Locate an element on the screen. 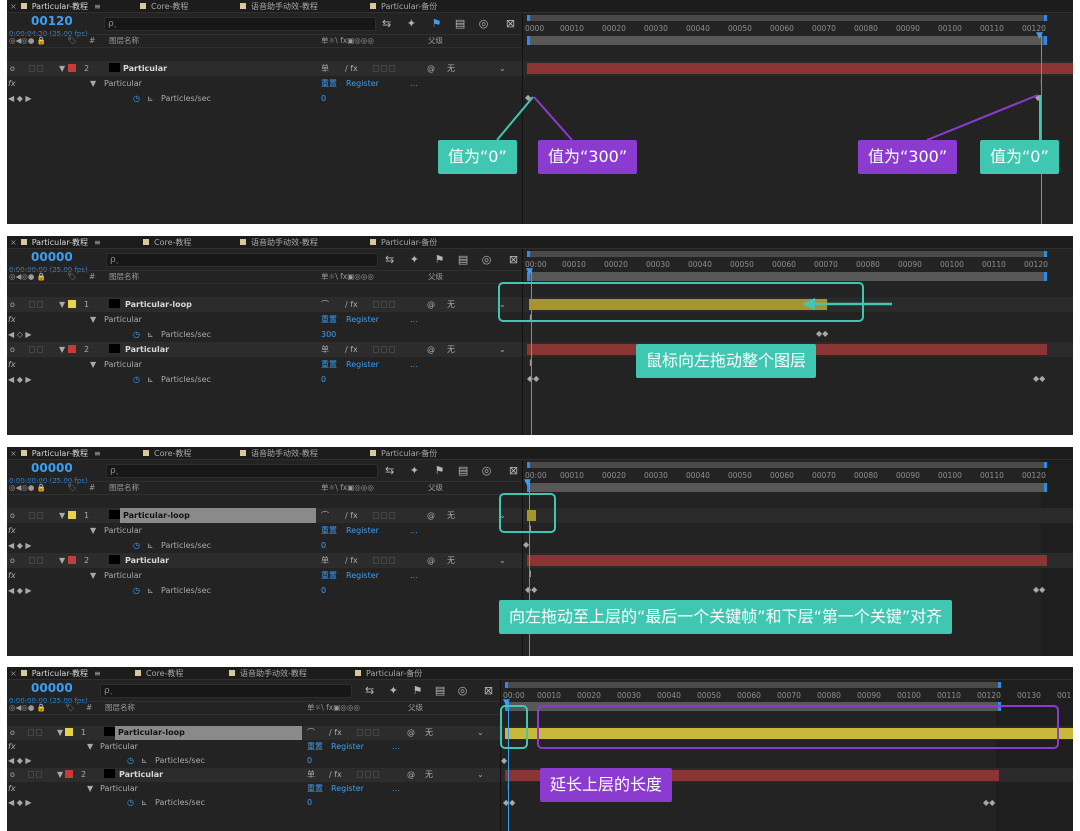 The image size is (1080, 831). work-area-bar is located at coordinates (787, 487).